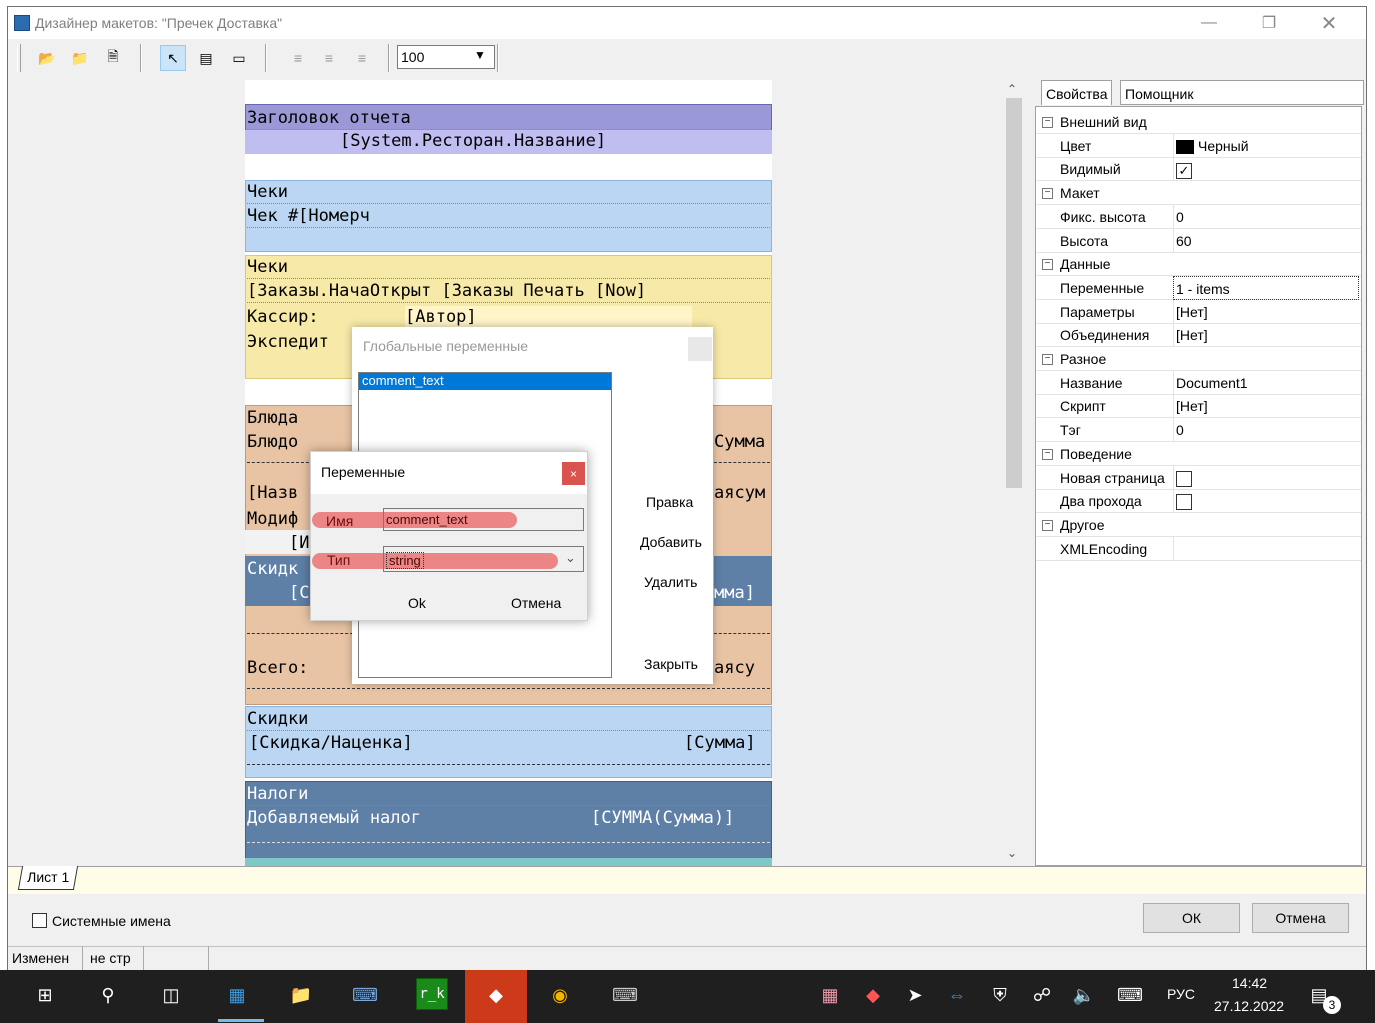 The image size is (1375, 1023). I want to click on property-value: ✓, so click(1267, 169).